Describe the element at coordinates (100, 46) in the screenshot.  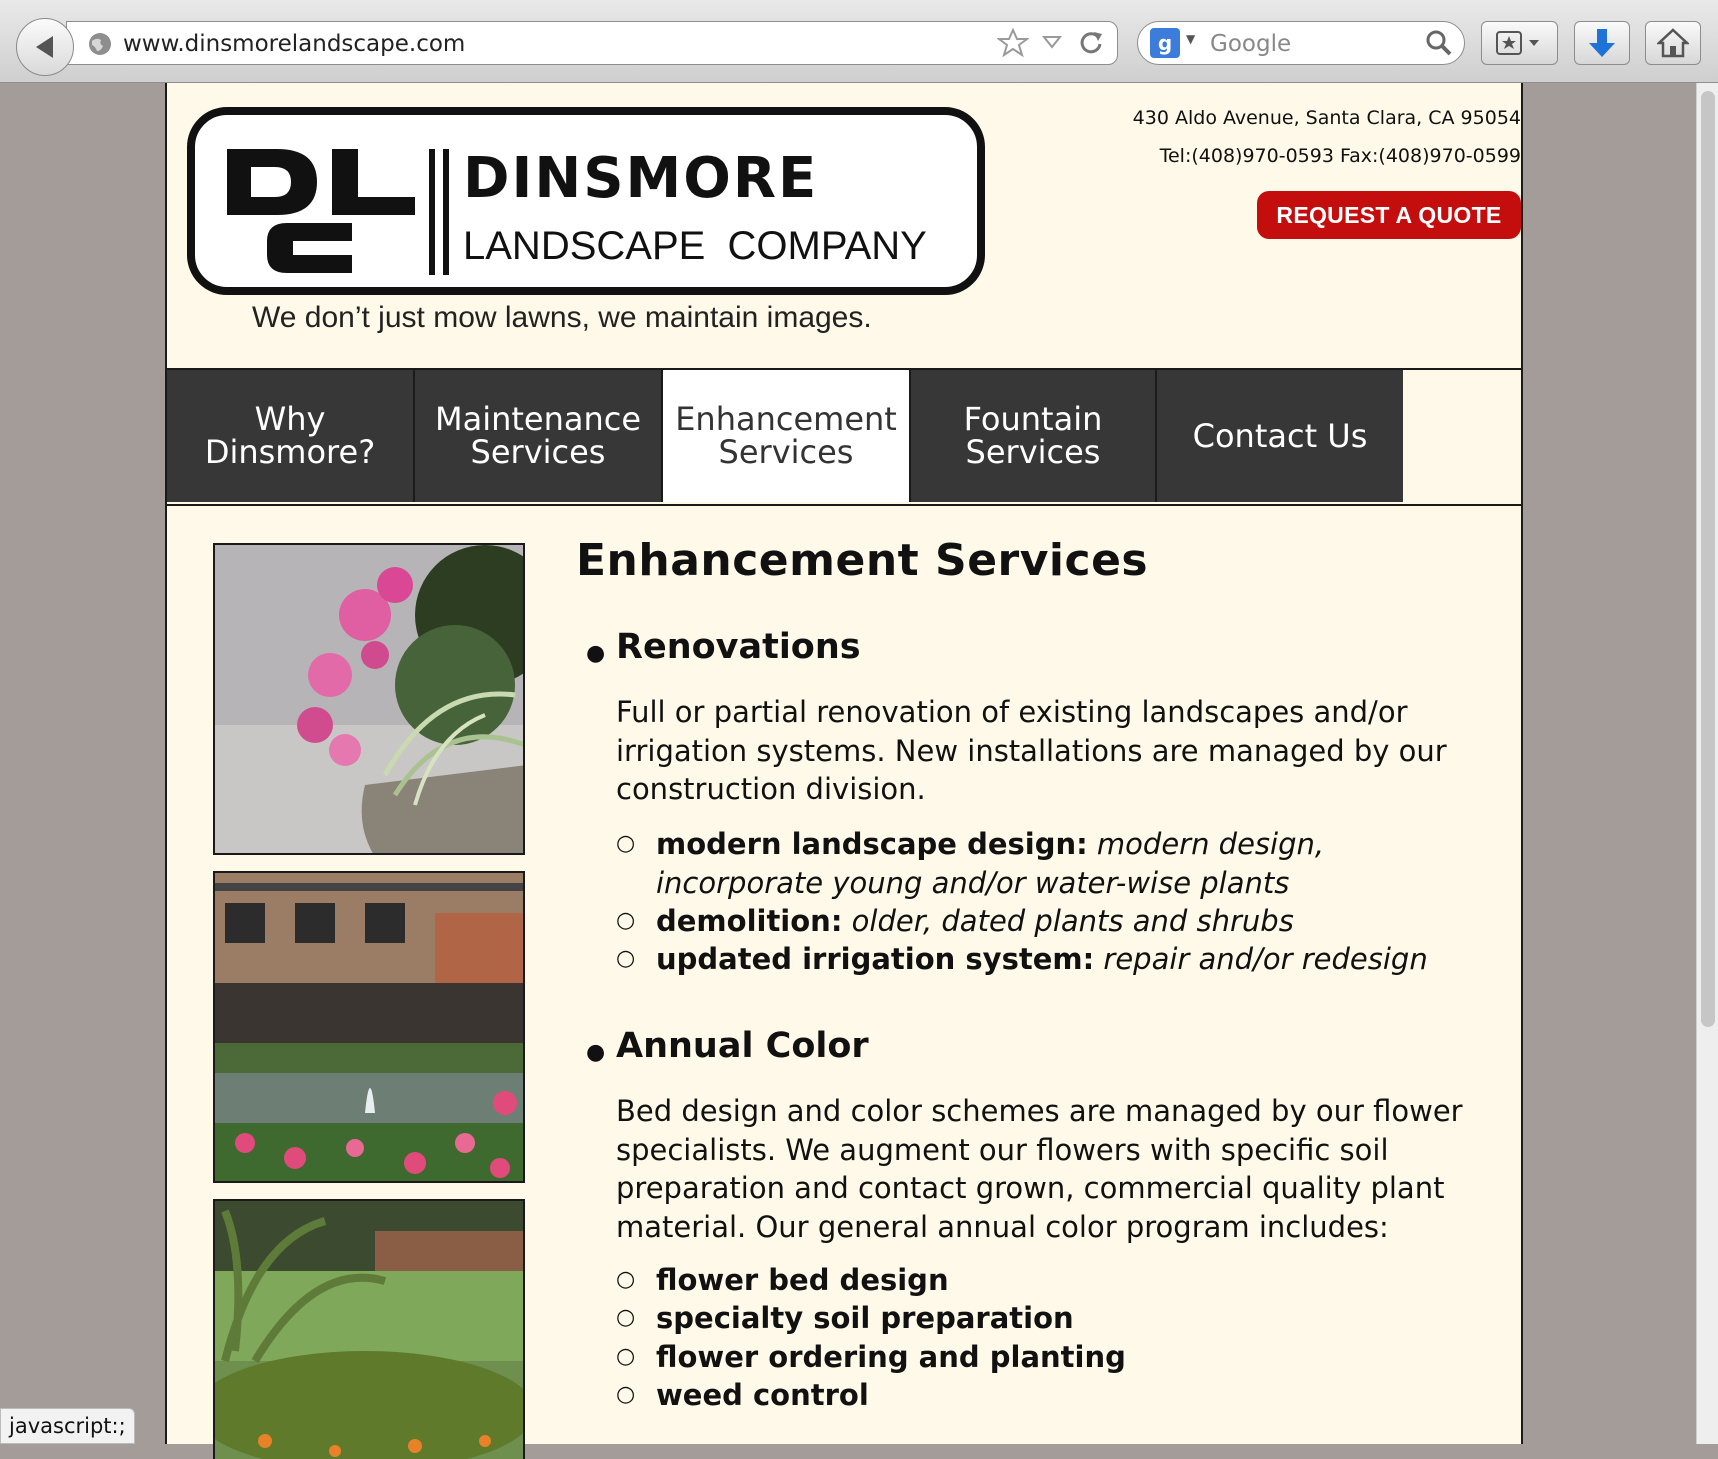
I see `globe-icon` at that location.